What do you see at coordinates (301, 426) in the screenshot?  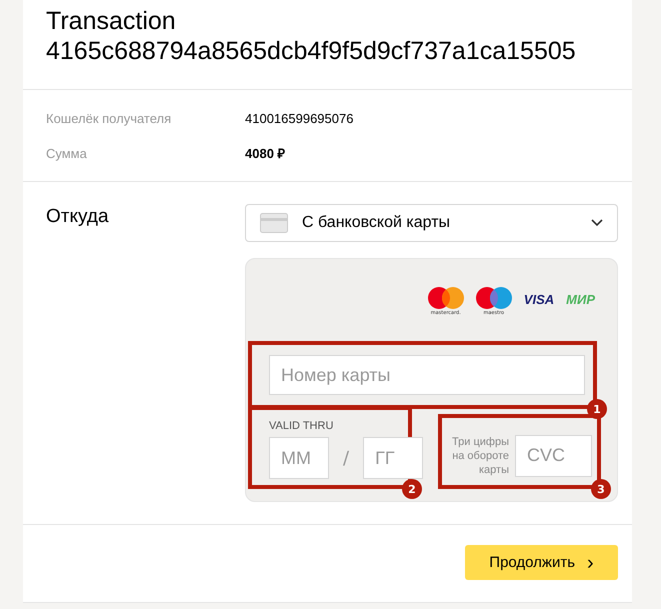 I see `valid-thru-label: VALID THRU` at bounding box center [301, 426].